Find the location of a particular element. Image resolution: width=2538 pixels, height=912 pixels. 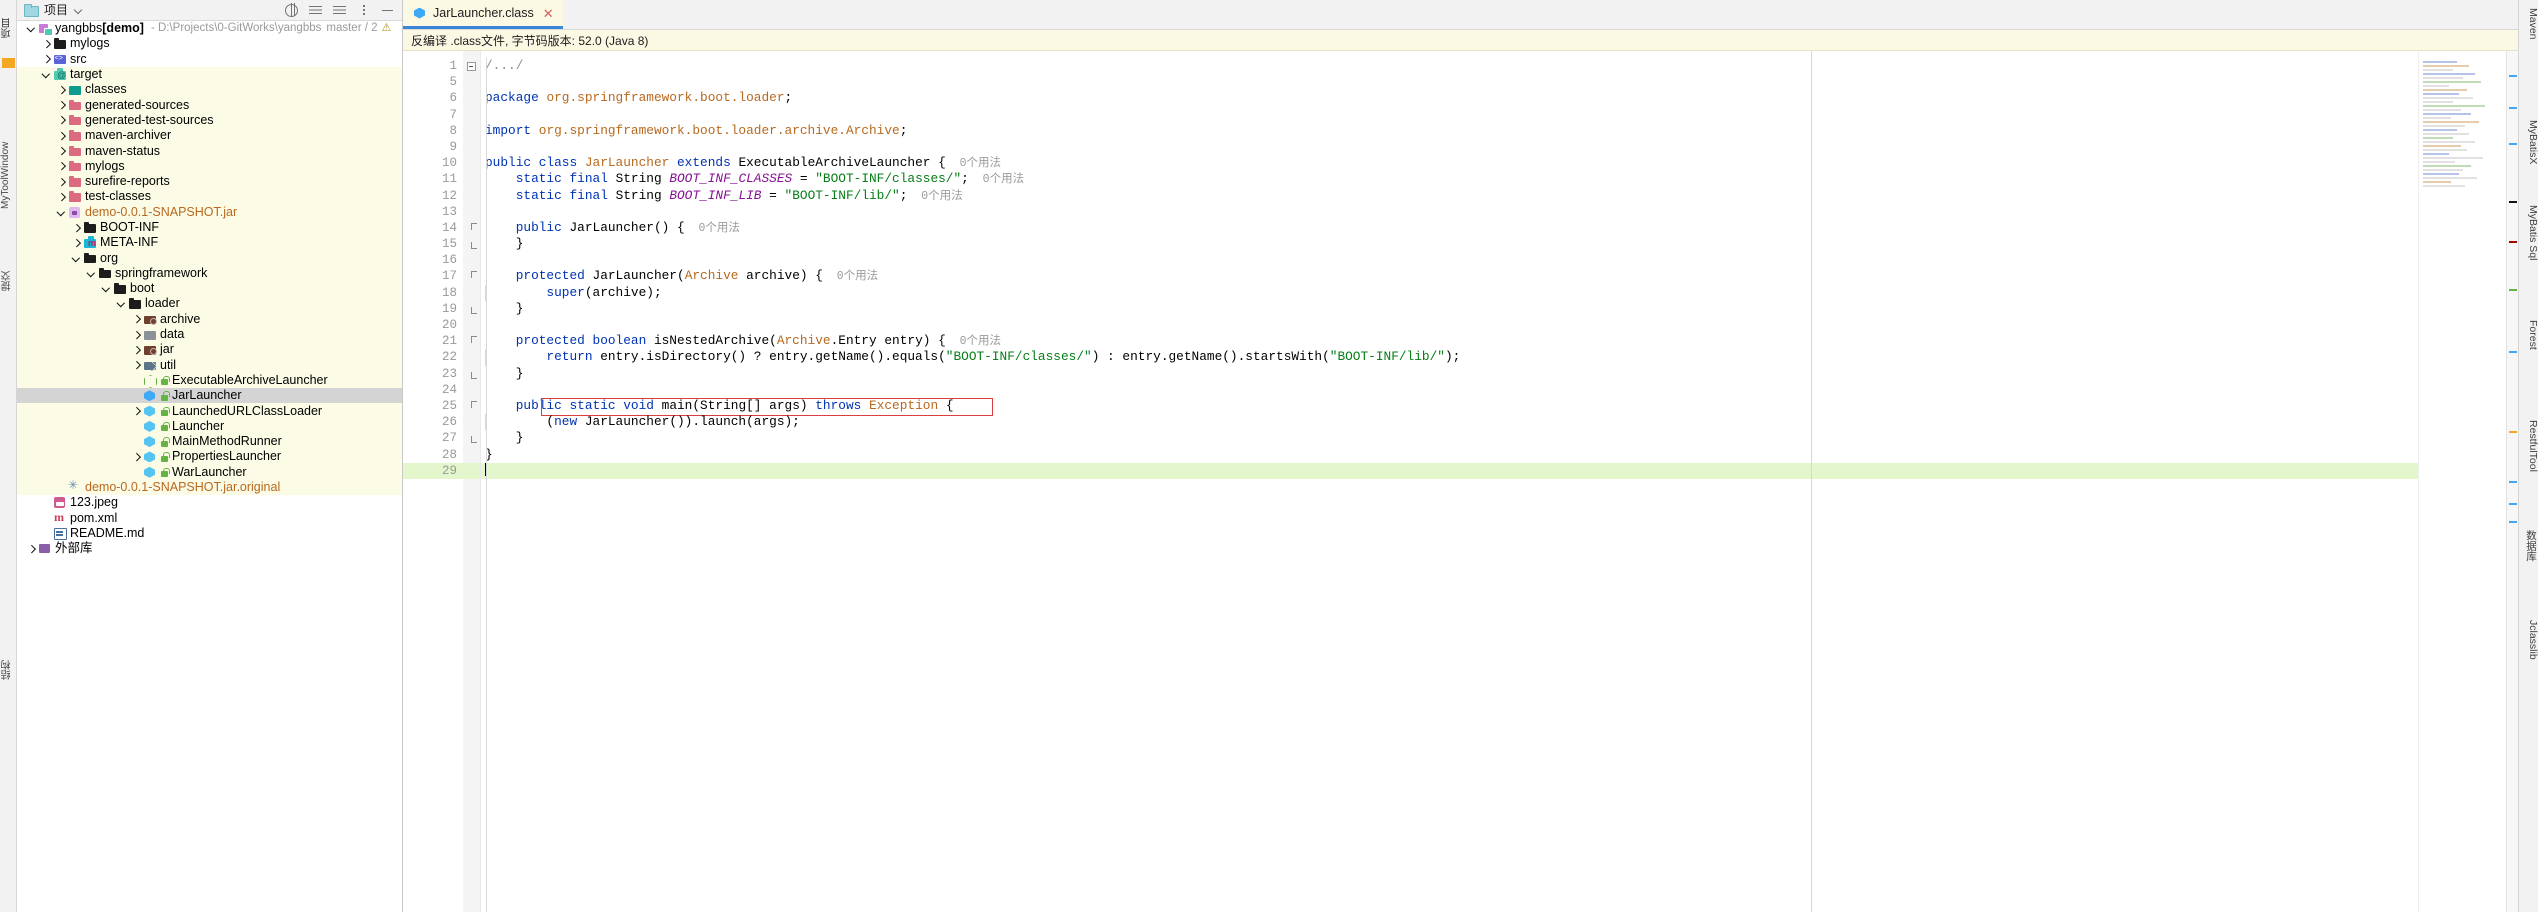

close-icon: ✕ is located at coordinates (548, 13).